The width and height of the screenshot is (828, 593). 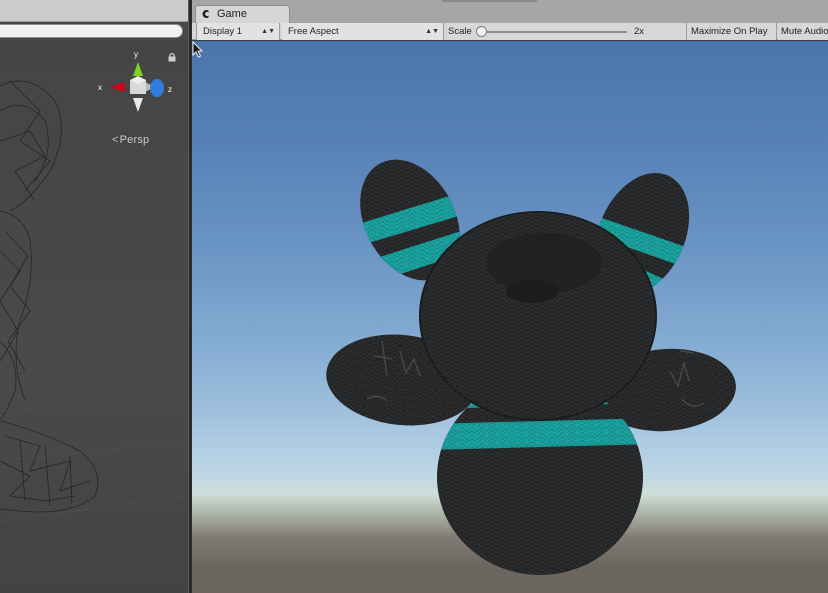 I want to click on orientation-gizmo-icon: y x z, so click(x=135, y=85).